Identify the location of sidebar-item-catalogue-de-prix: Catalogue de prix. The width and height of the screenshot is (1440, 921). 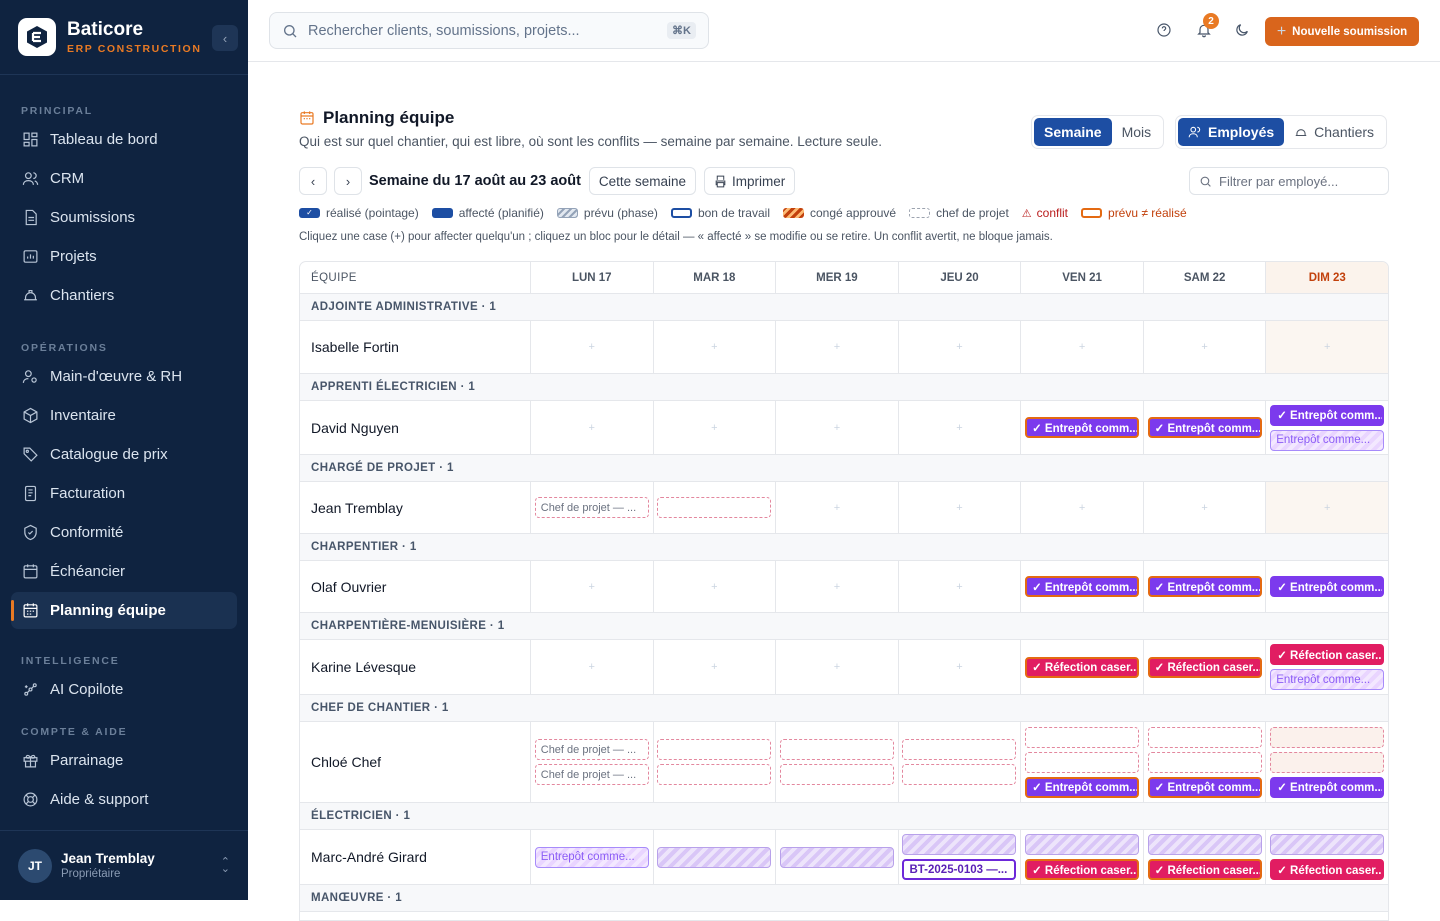
(124, 454).